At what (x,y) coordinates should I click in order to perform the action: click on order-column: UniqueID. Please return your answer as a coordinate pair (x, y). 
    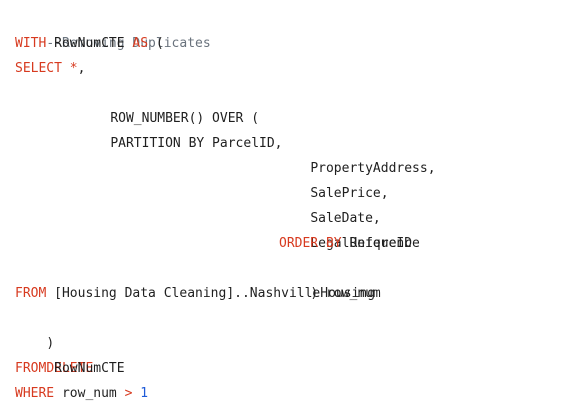
    Looking at the image, I should click on (377, 243).